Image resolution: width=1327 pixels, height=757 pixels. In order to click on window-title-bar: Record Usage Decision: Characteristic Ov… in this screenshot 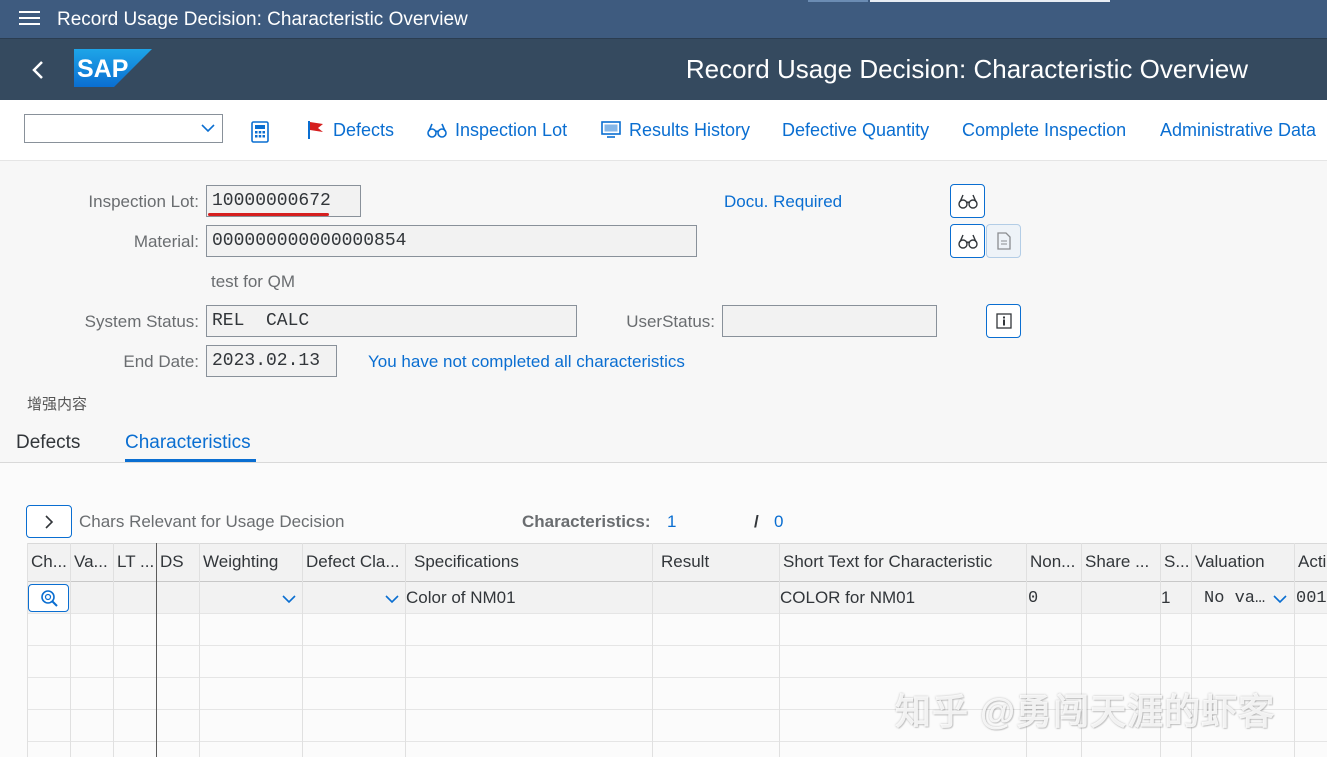, I will do `click(663, 19)`.